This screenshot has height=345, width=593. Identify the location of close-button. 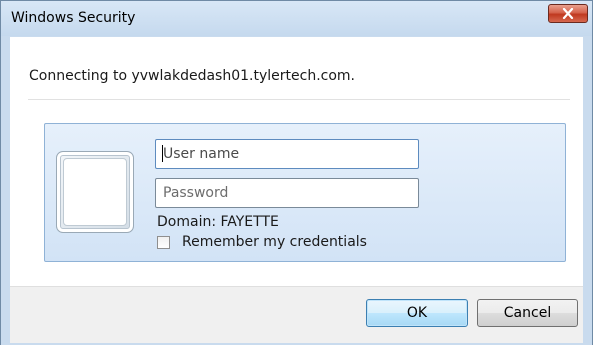
(568, 13).